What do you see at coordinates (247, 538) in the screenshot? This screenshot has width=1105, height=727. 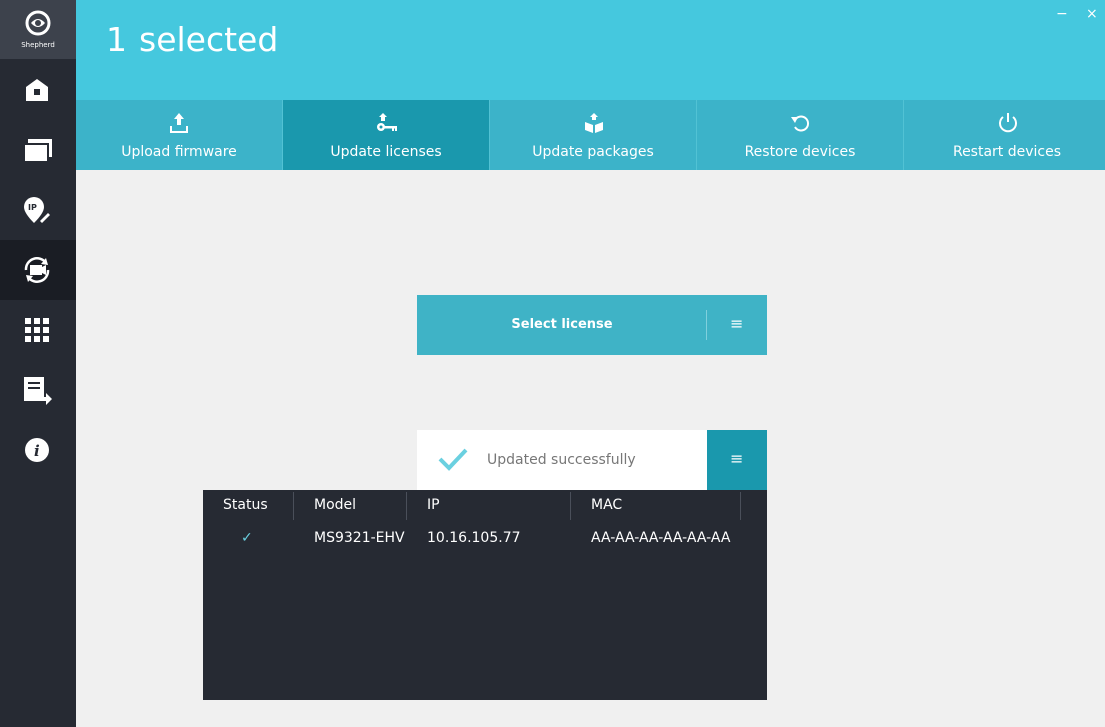 I see `row-status-check-icon: ✓` at bounding box center [247, 538].